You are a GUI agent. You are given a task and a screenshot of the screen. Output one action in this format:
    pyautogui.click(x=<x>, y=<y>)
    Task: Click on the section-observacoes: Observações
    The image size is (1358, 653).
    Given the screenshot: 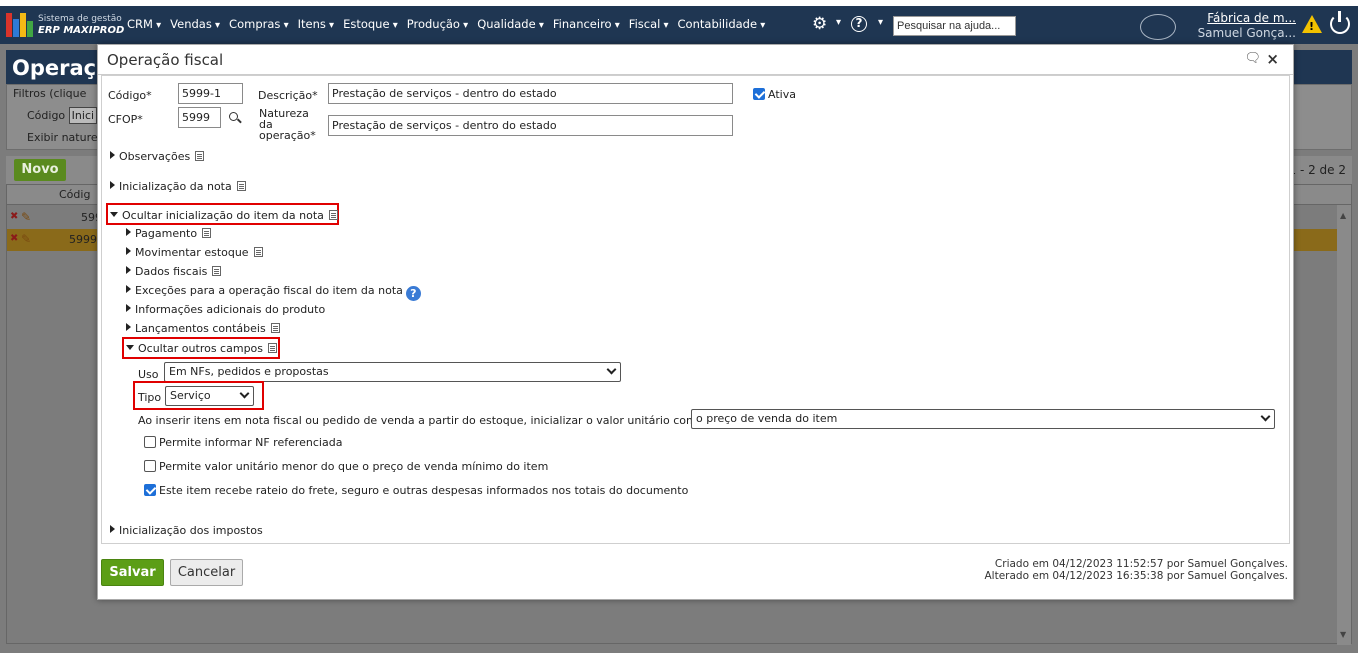 What is the action you would take?
    pyautogui.click(x=157, y=156)
    